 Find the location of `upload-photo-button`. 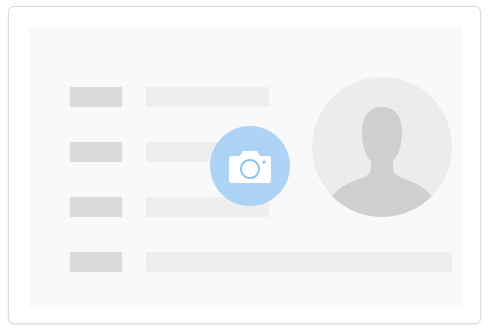

upload-photo-button is located at coordinates (250, 166).